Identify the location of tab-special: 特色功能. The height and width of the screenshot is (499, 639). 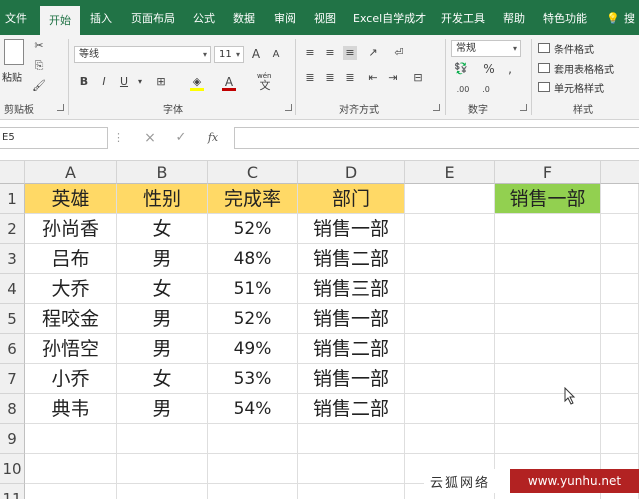
(565, 17).